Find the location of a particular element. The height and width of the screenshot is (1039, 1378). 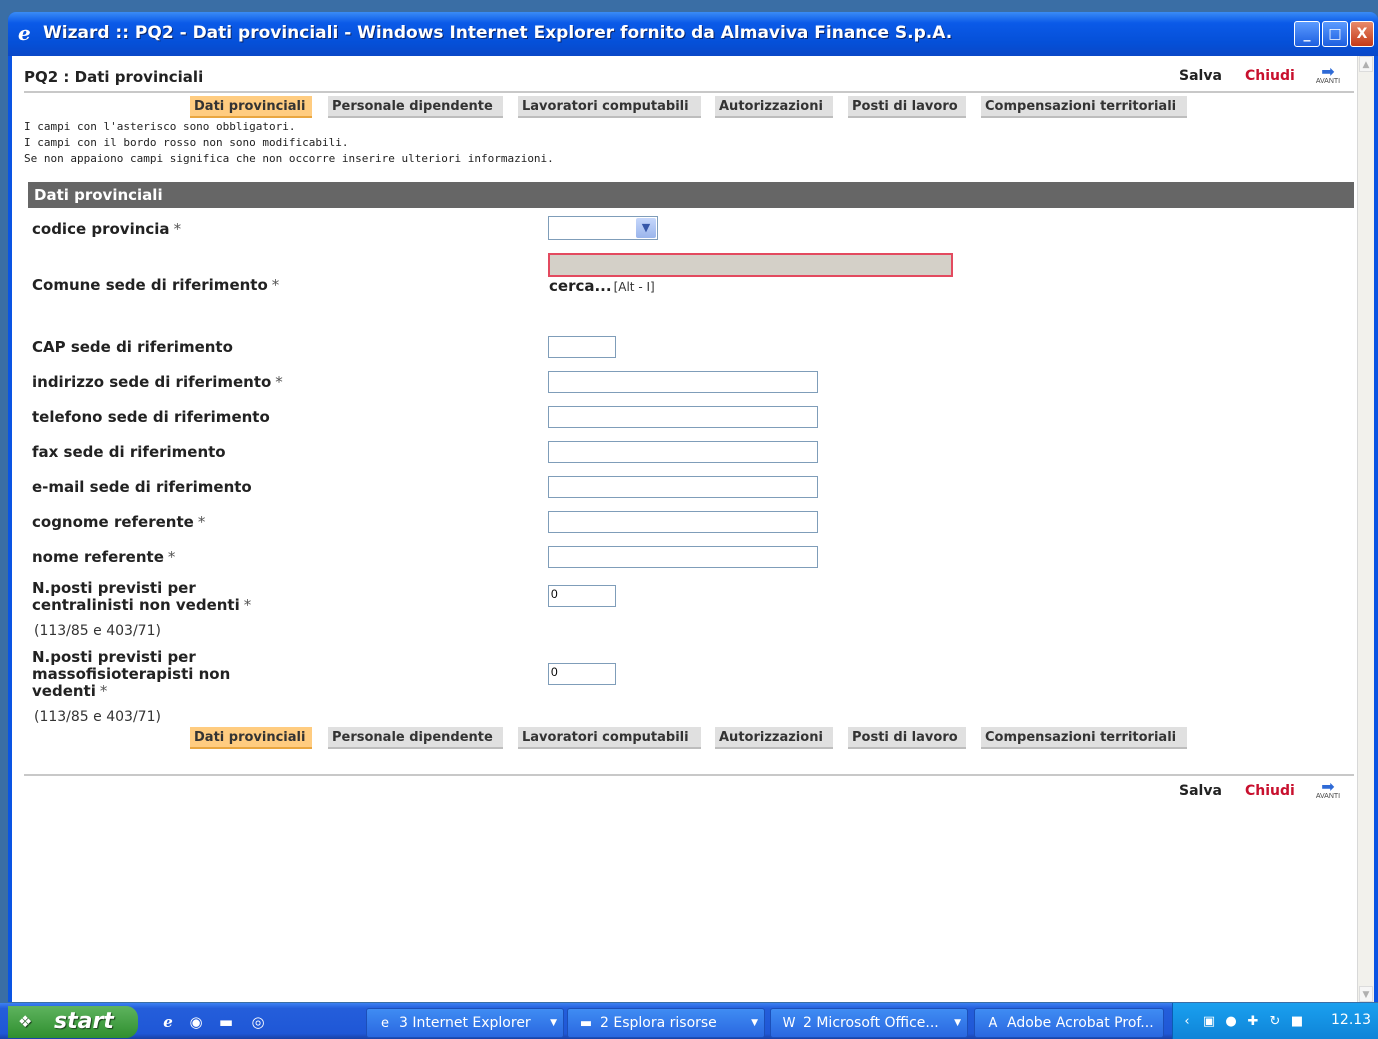

tab-personale-dipendente: Personale dipendente is located at coordinates (415, 107).